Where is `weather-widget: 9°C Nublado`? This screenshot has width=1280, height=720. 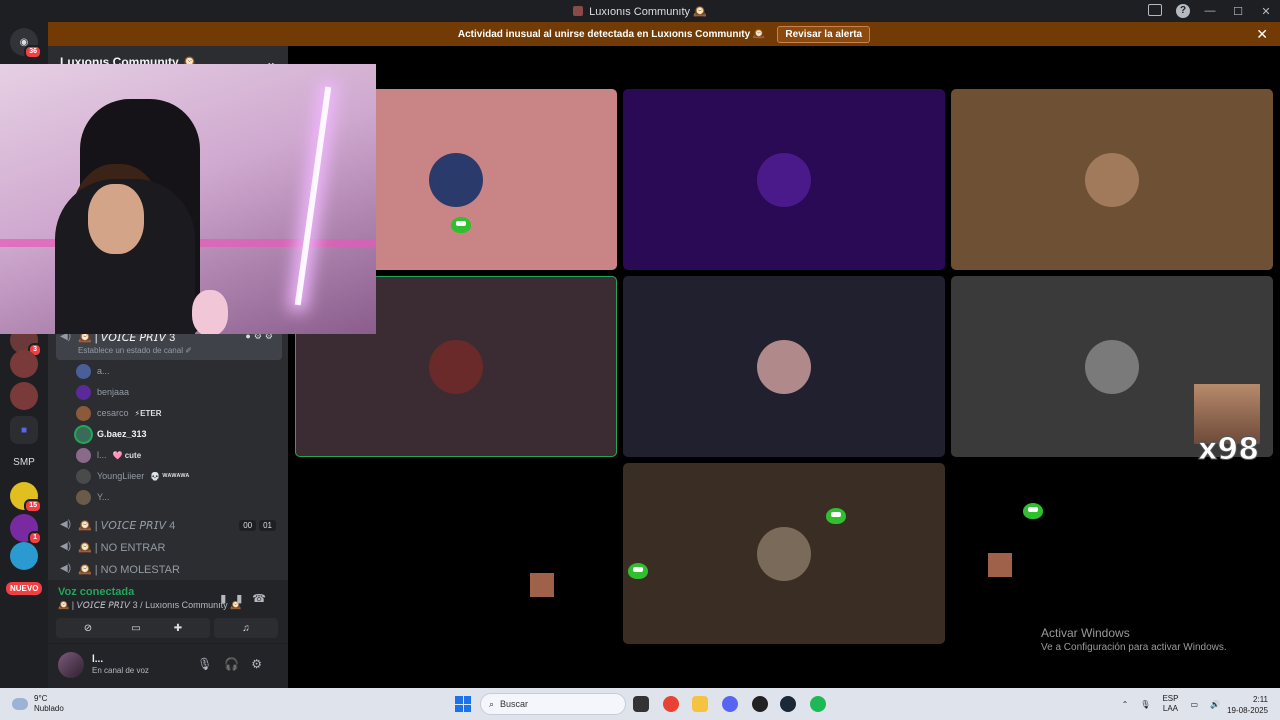 weather-widget: 9°C Nublado is located at coordinates (38, 704).